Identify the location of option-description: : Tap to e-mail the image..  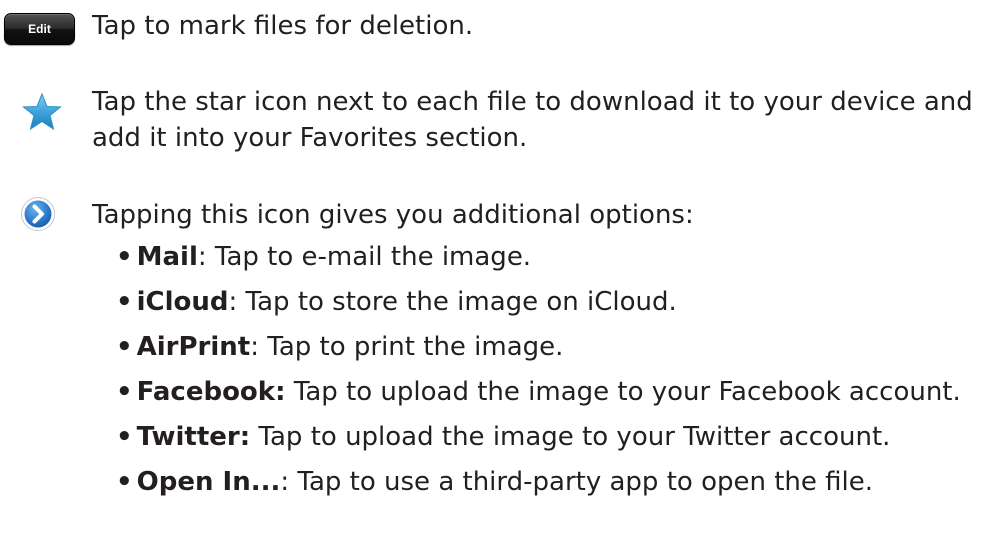
(364, 257).